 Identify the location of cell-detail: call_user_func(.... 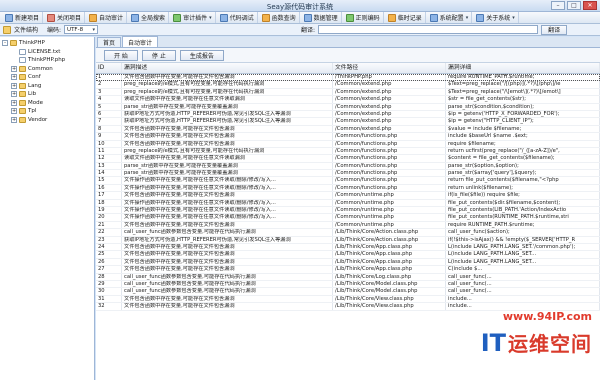
(523, 276).